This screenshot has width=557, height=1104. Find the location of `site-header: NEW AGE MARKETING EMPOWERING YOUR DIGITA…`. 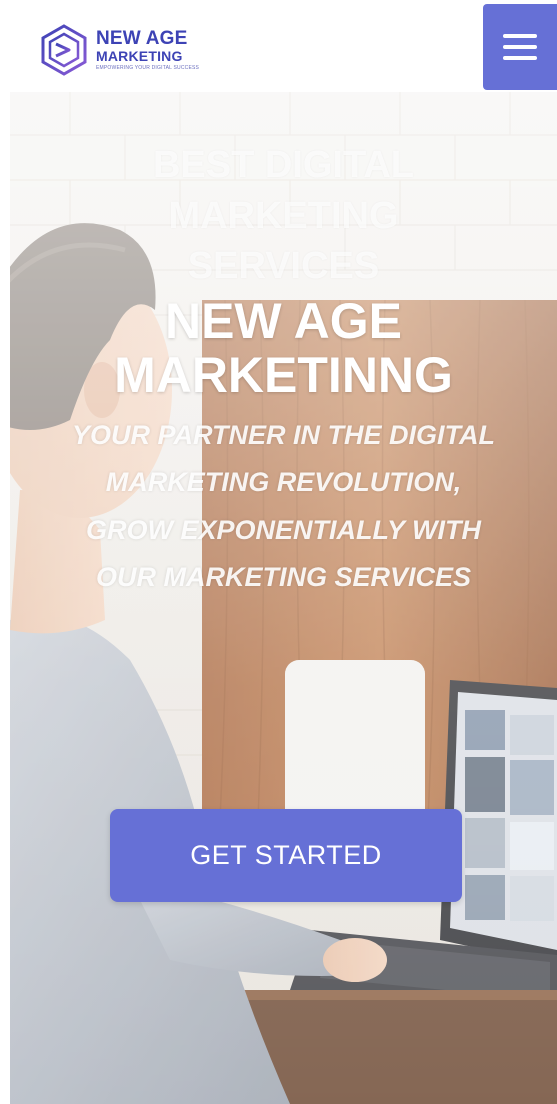

site-header: NEW AGE MARKETING EMPOWERING YOUR DIGITA… is located at coordinates (278, 46).